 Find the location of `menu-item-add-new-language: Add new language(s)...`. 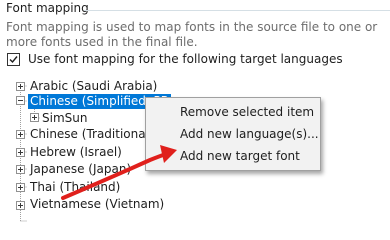

menu-item-add-new-language: Add new language(s)... is located at coordinates (249, 134).